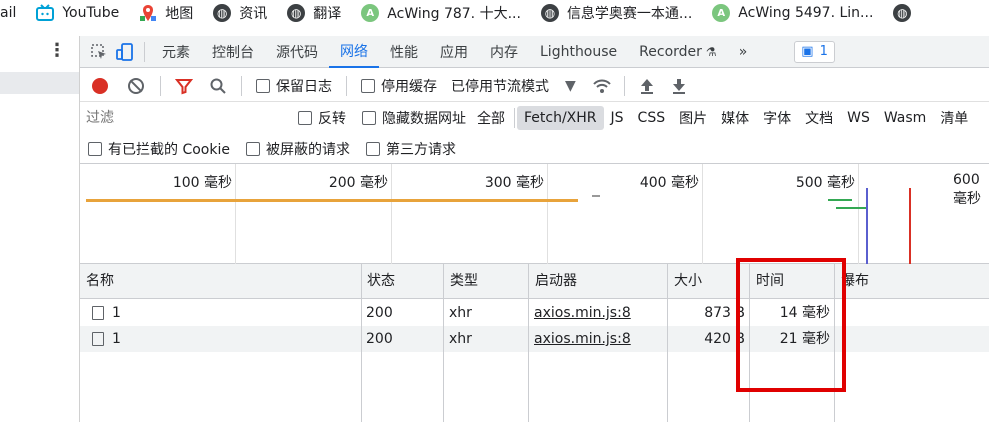 Image resolution: width=989 pixels, height=422 pixels. Describe the element at coordinates (954, 118) in the screenshot. I see `type-manifest: 清单` at that location.